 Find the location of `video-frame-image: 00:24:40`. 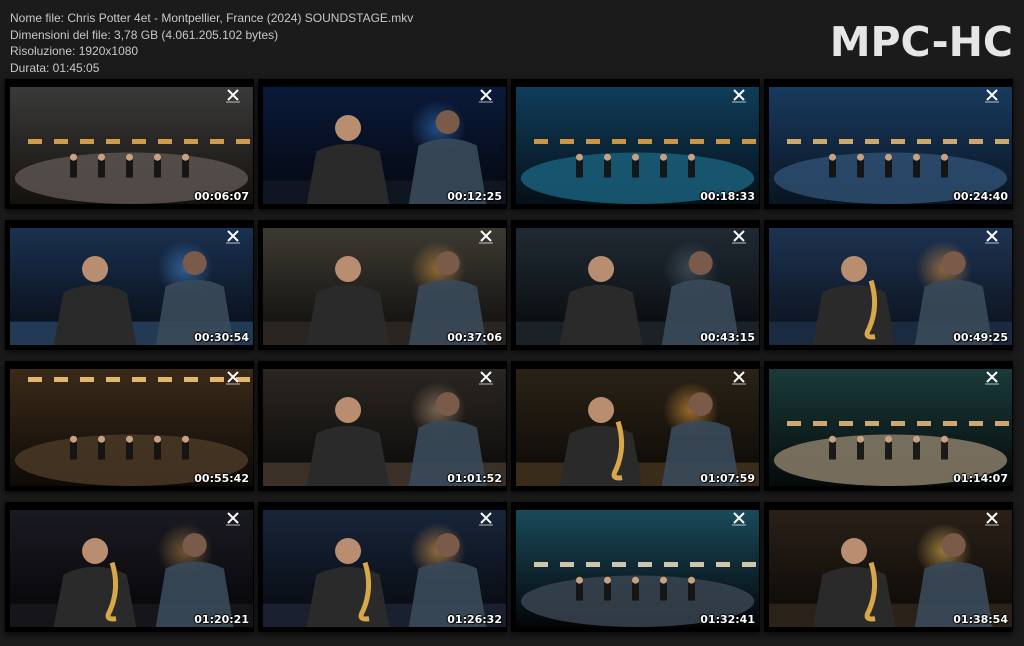

video-frame-image: 00:24:40 is located at coordinates (890, 145).